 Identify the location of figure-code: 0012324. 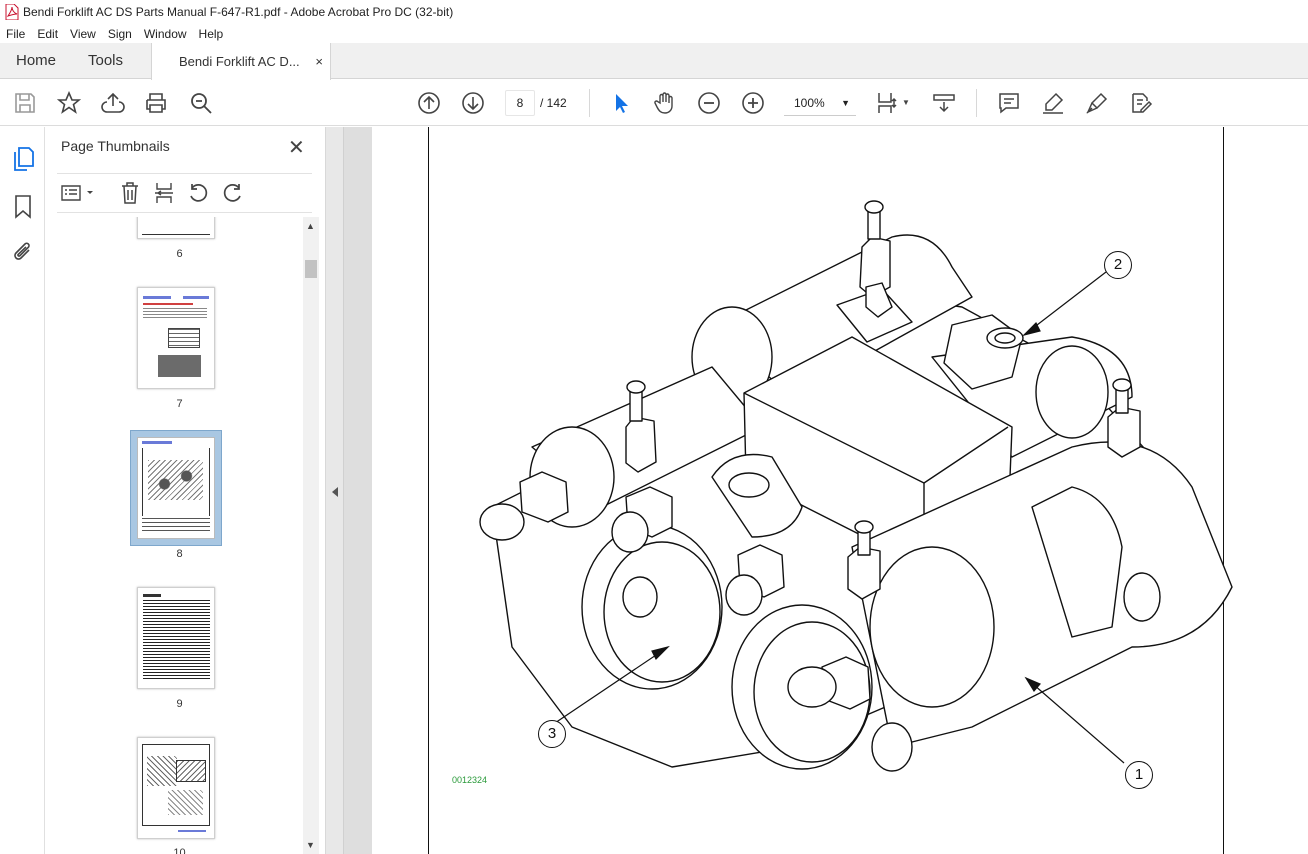
(470, 780).